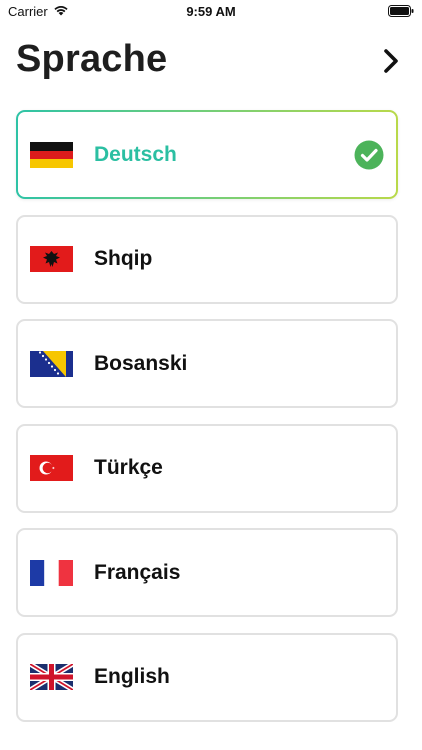  What do you see at coordinates (141, 363) in the screenshot?
I see `language-label: Bosanski` at bounding box center [141, 363].